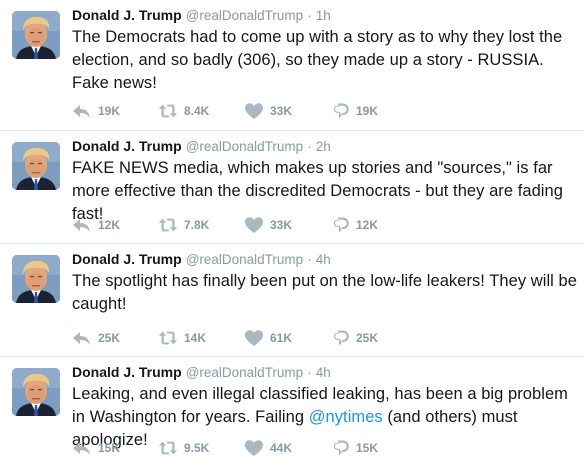  I want to click on retweet-button: 9.5K, so click(201, 448).